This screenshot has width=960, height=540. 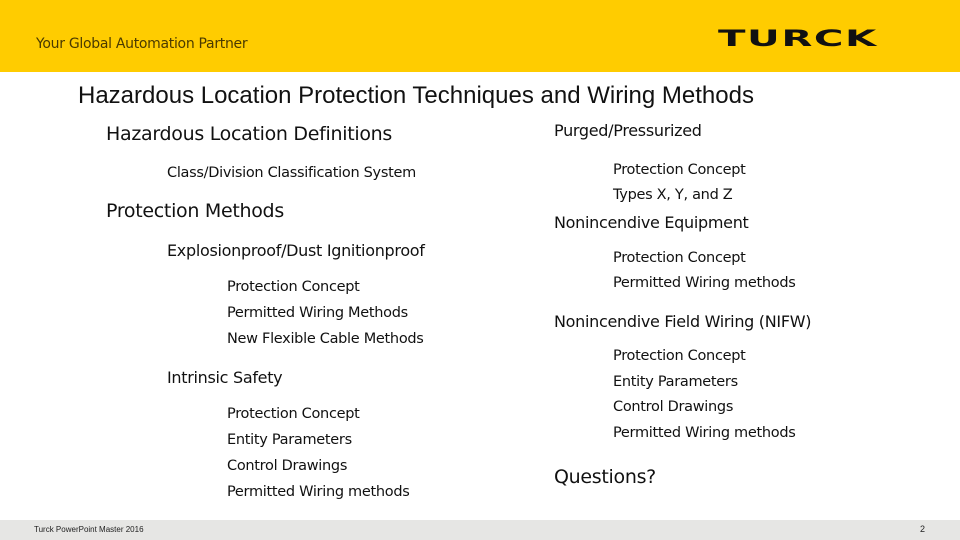 I want to click on tagline: Your Global Automation Partner, so click(x=142, y=44).